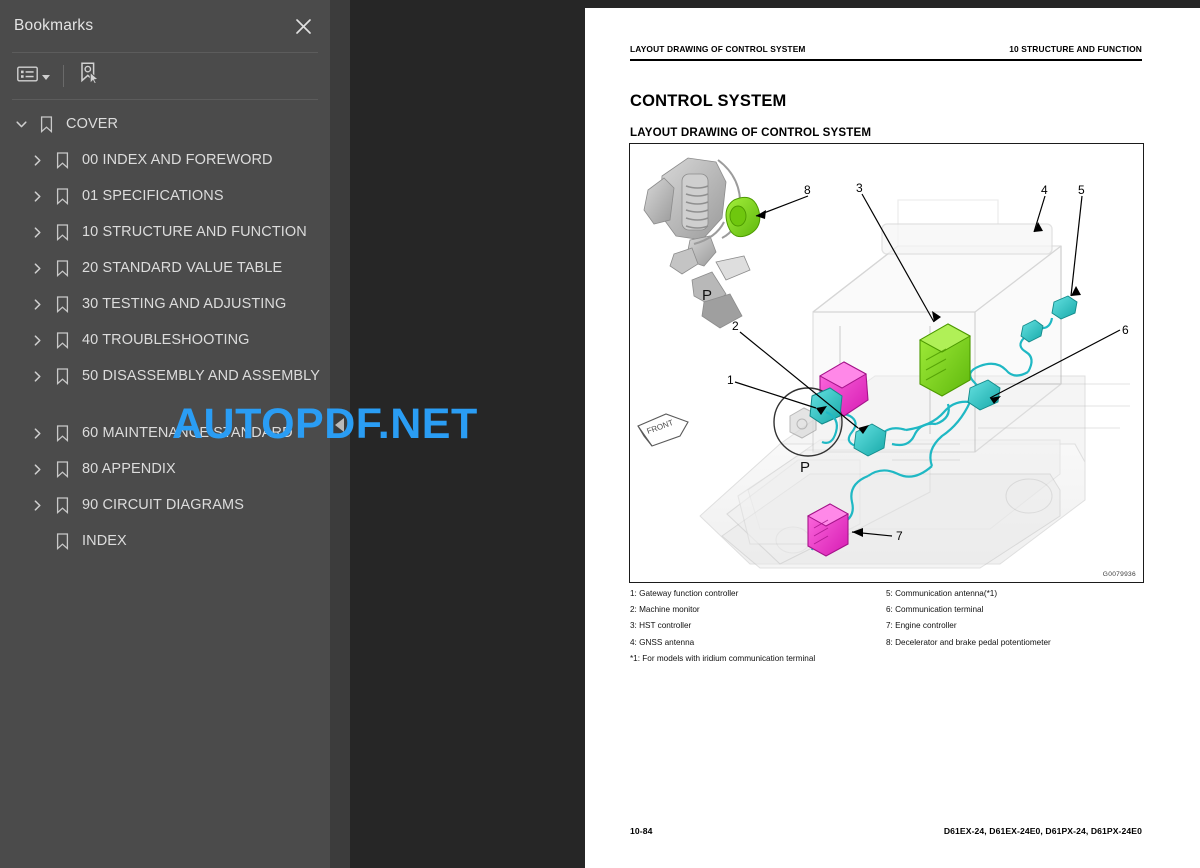  I want to click on bookmark-item-30-testing-and-adjusting: 30 TESTING AND ADJUSTING, so click(165, 304).